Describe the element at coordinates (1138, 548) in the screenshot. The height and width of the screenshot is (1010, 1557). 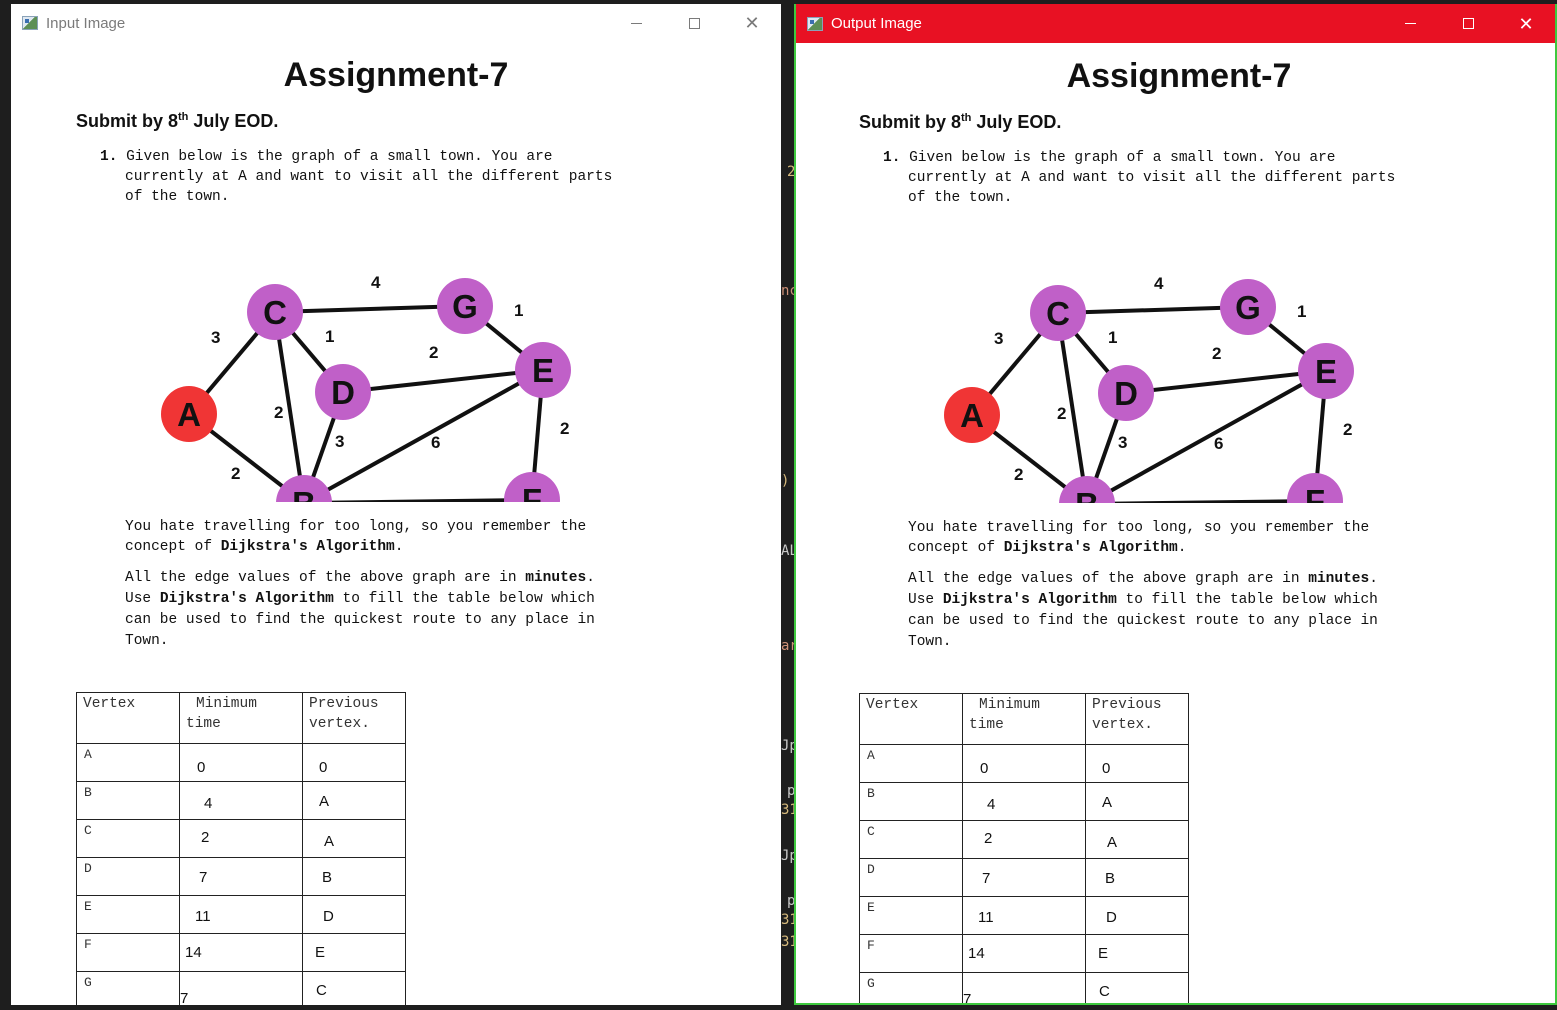
I see `paragraph-line: concept of Dijkstra's Algorithm.` at that location.